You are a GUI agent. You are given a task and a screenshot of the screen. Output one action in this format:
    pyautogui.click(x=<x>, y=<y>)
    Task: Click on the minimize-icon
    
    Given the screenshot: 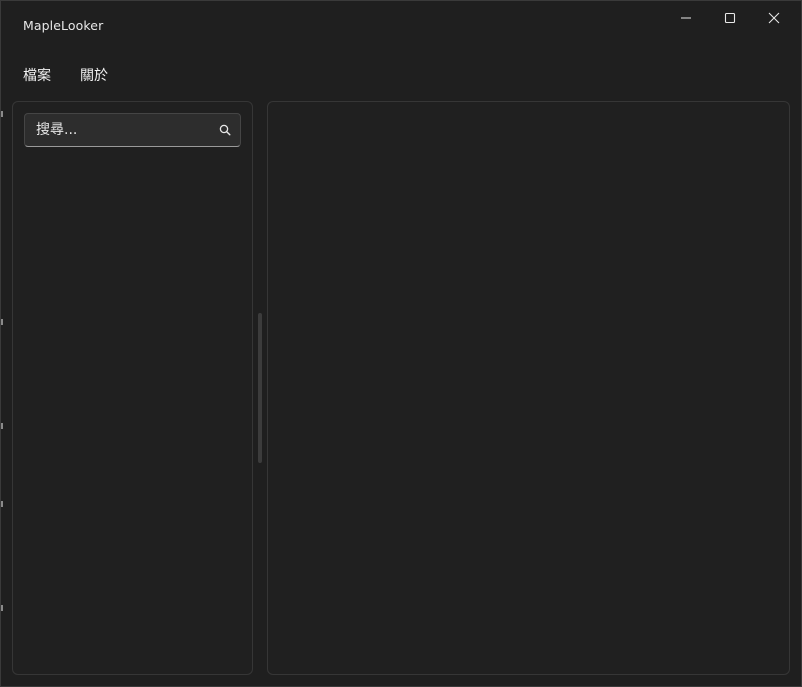 What is the action you would take?
    pyautogui.click(x=686, y=18)
    